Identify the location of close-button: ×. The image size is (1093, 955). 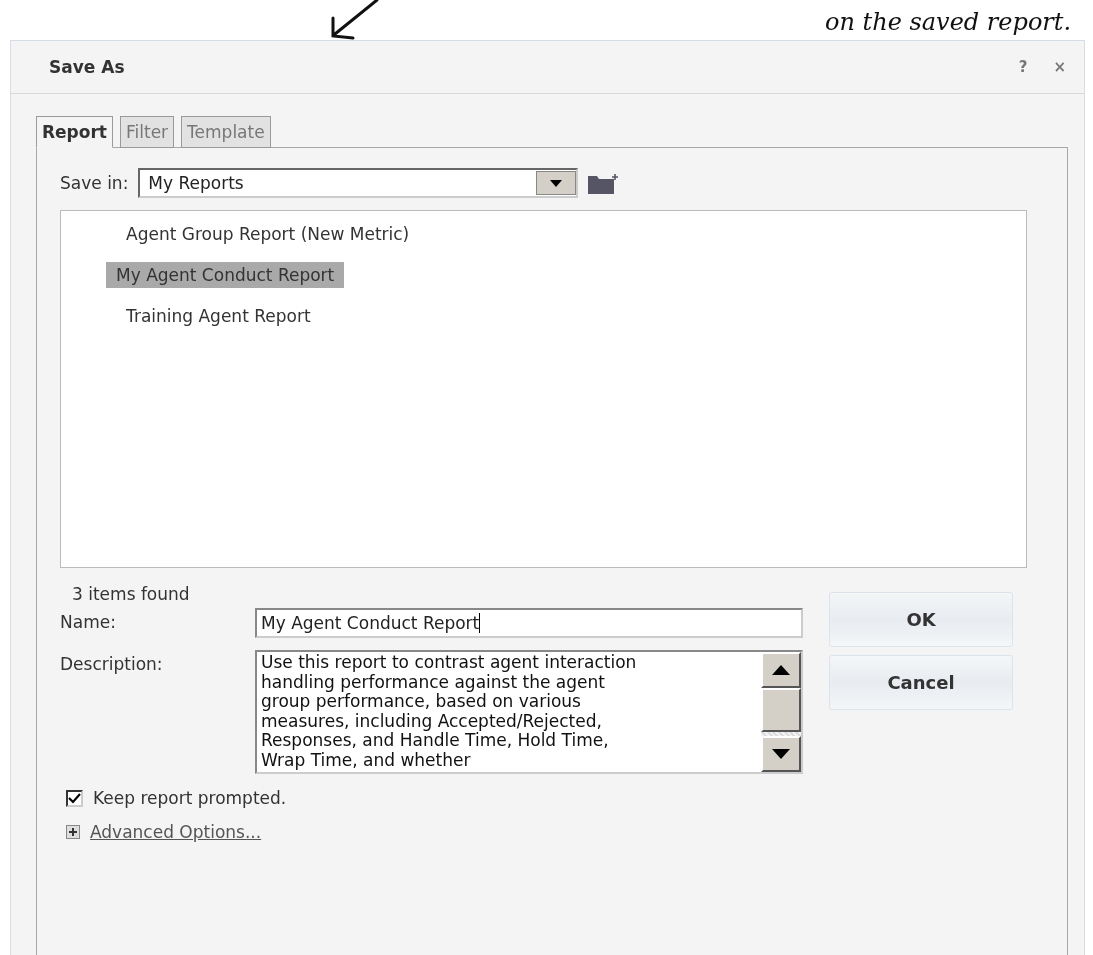
(1059, 67).